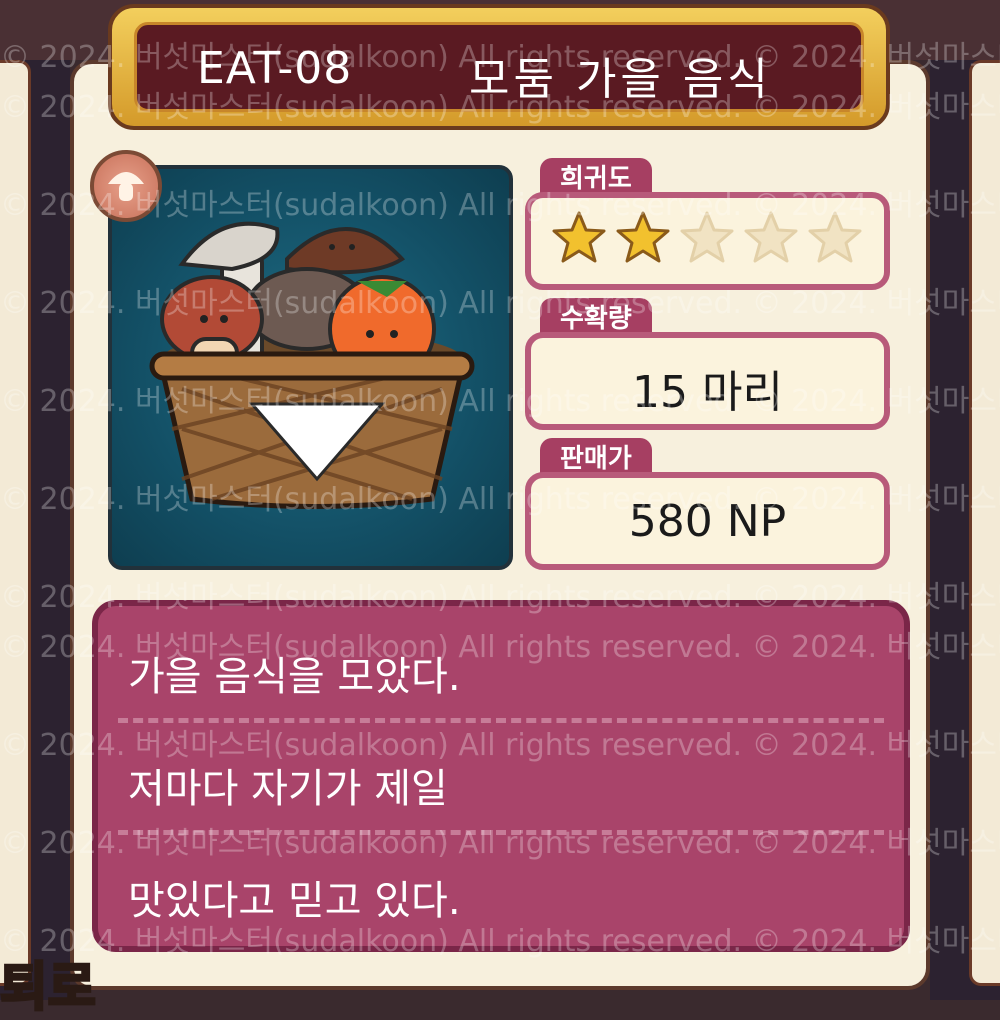  Describe the element at coordinates (620, 79) in the screenshot. I see `item-name: 모둠 가을 음식` at that location.